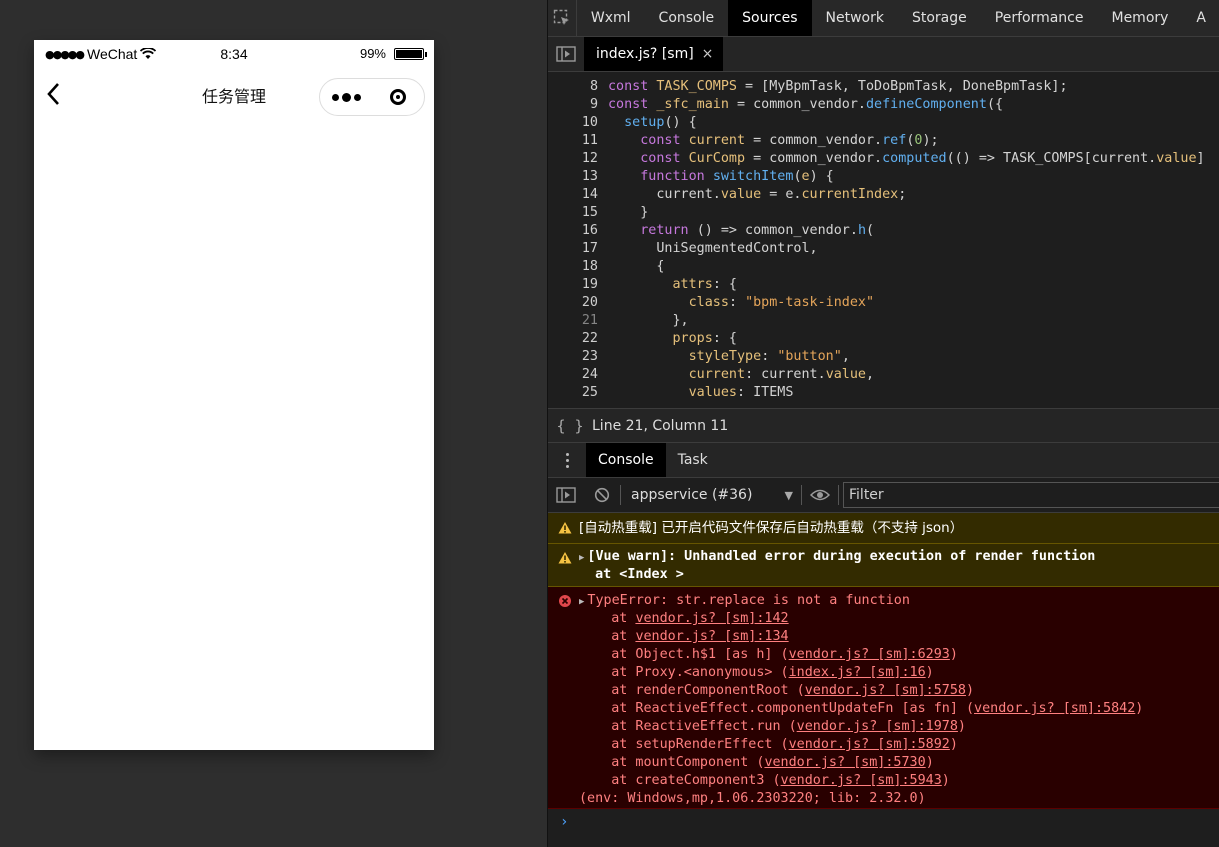 The image size is (1219, 847). I want to click on cursor-position: Line 21, Column 11, so click(660, 425).